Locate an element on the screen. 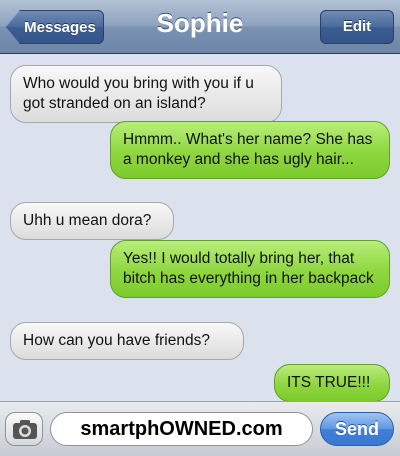  camera-icon is located at coordinates (25, 429).